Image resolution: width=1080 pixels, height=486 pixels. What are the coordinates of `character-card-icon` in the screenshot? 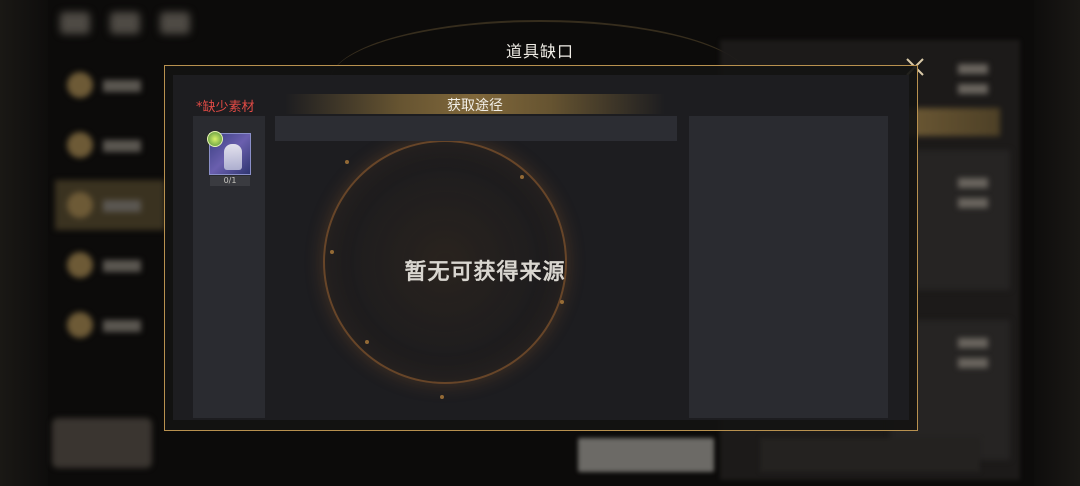 It's located at (233, 157).